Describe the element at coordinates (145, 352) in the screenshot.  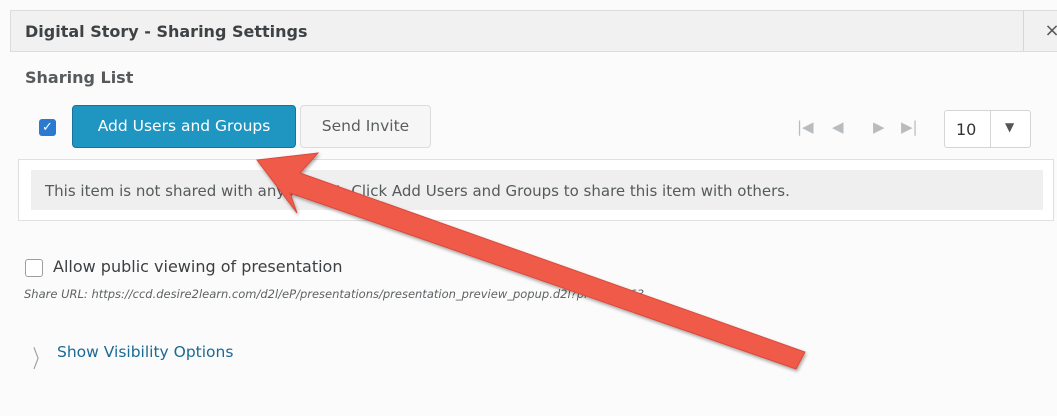
I see `show-visibility-options-link: Show Visibility Options` at that location.